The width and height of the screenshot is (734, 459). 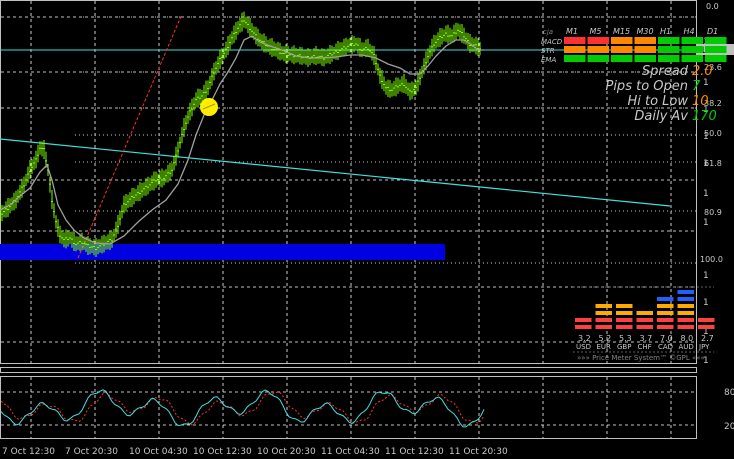 I want to click on timeframe-header-m1: M1, so click(x=572, y=31).